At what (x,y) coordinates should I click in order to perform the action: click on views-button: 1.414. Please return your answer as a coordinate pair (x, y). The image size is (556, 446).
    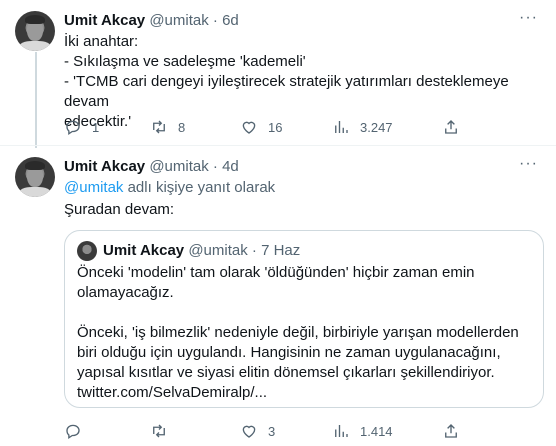
    Looking at the image, I should click on (362, 431).